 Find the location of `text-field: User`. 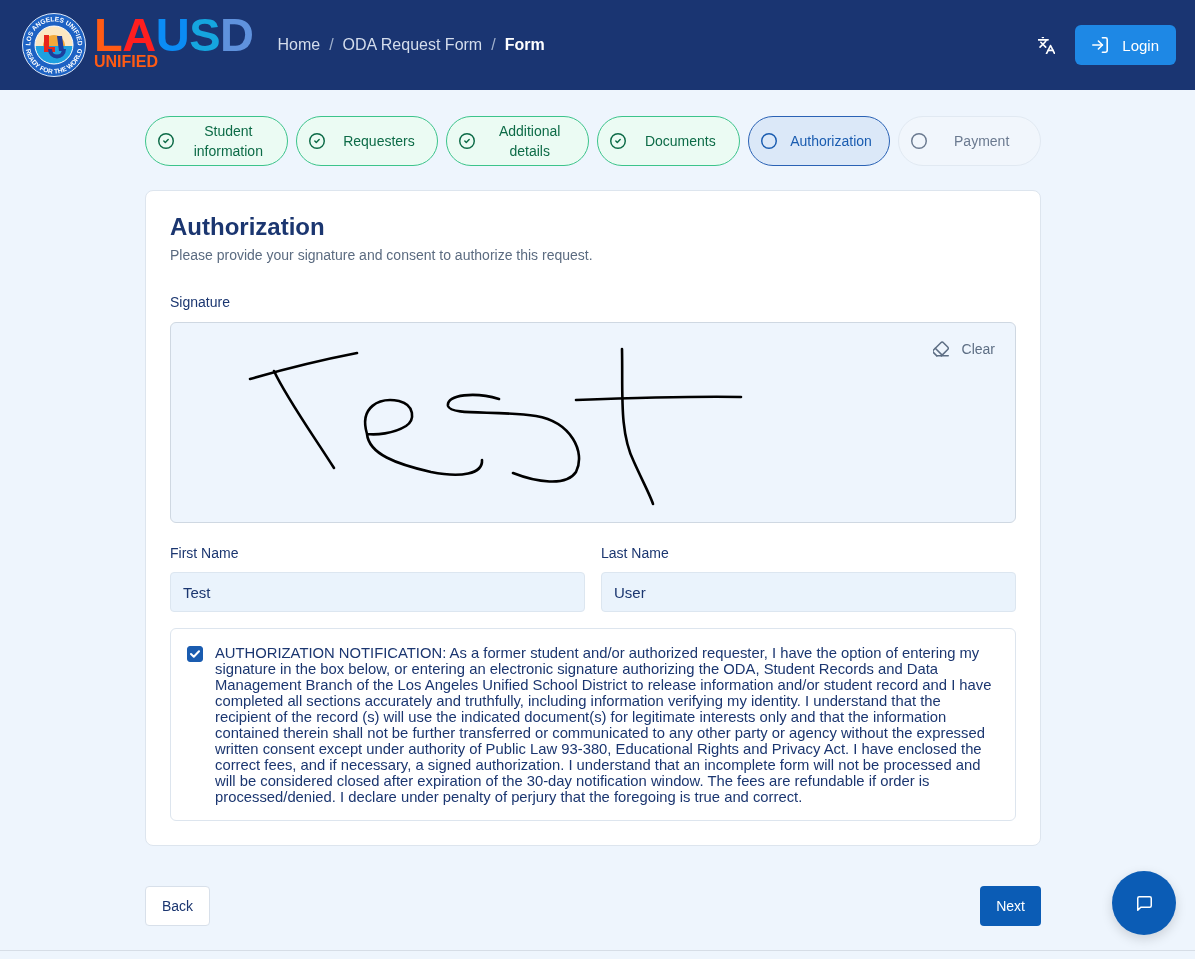

text-field: User is located at coordinates (808, 592).